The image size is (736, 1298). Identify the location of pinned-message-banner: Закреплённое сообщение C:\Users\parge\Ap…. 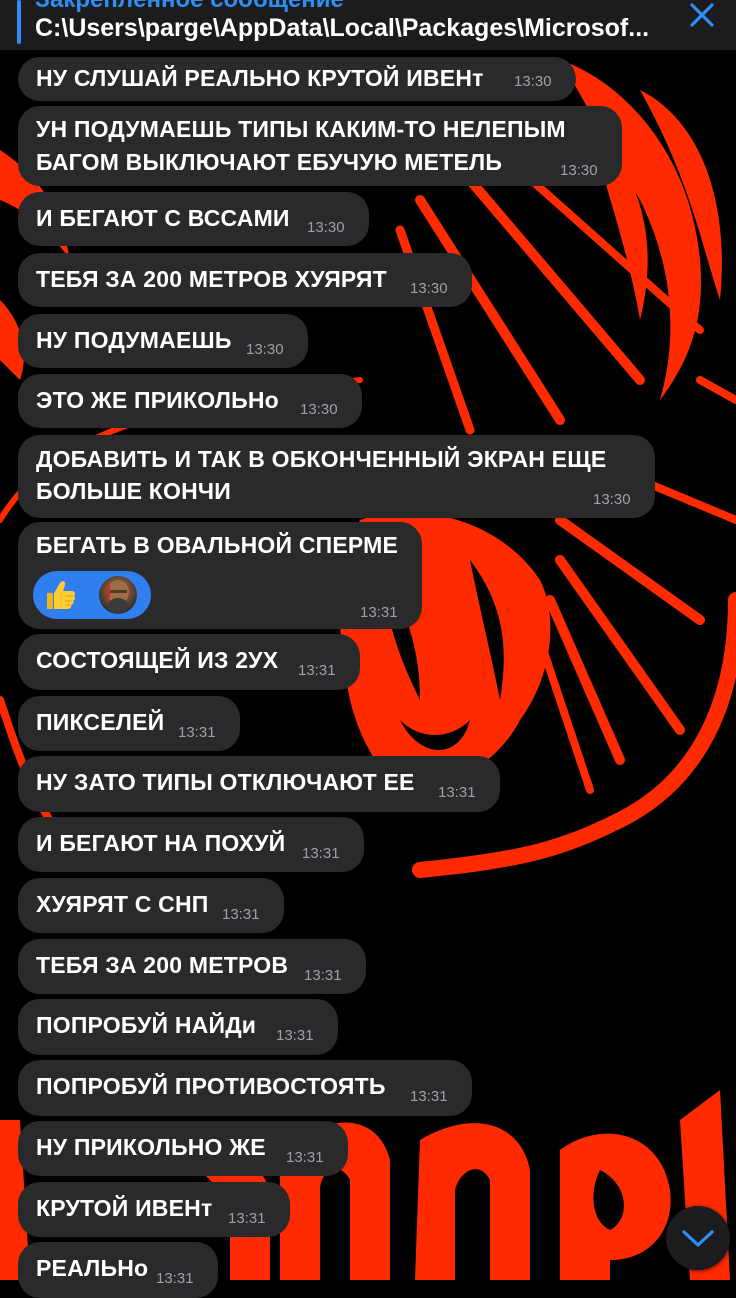
(368, 25).